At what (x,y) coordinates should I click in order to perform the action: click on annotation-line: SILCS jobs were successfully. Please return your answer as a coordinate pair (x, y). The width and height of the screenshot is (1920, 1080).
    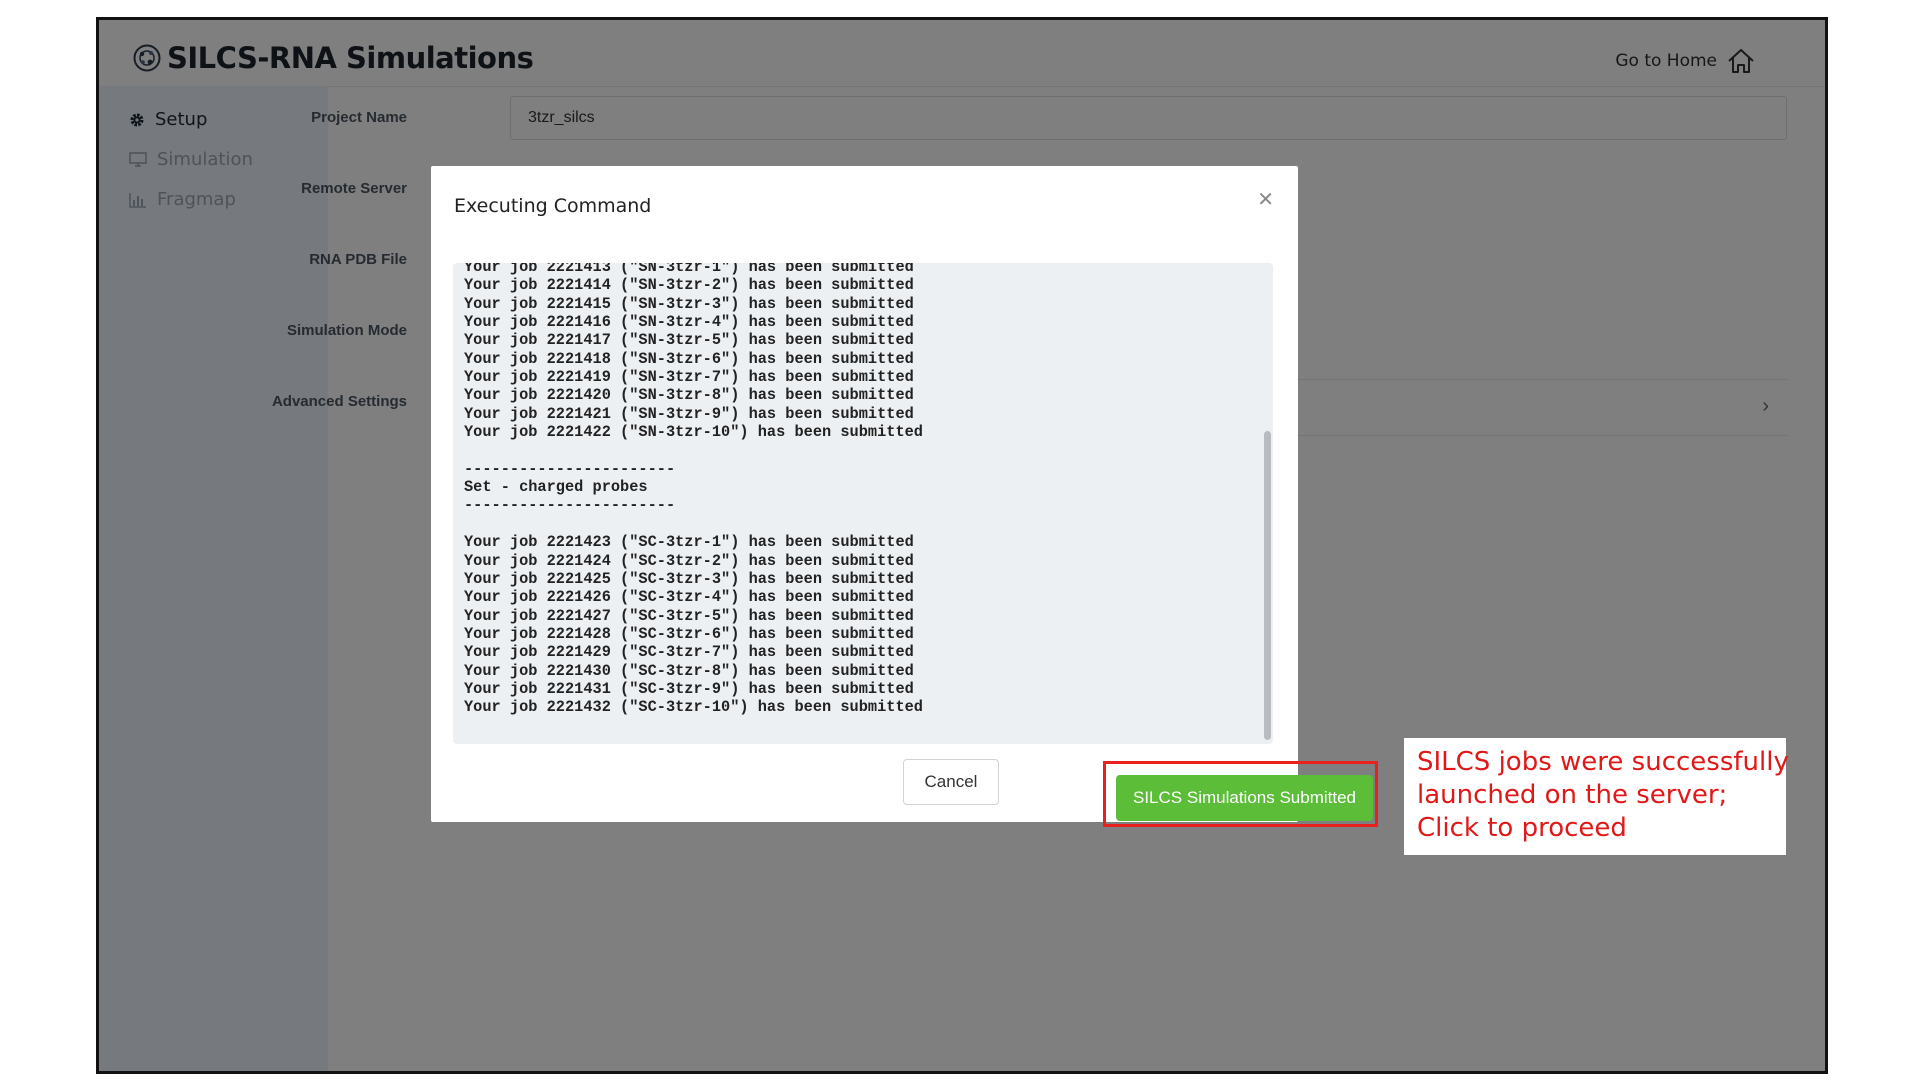
    Looking at the image, I should click on (1603, 762).